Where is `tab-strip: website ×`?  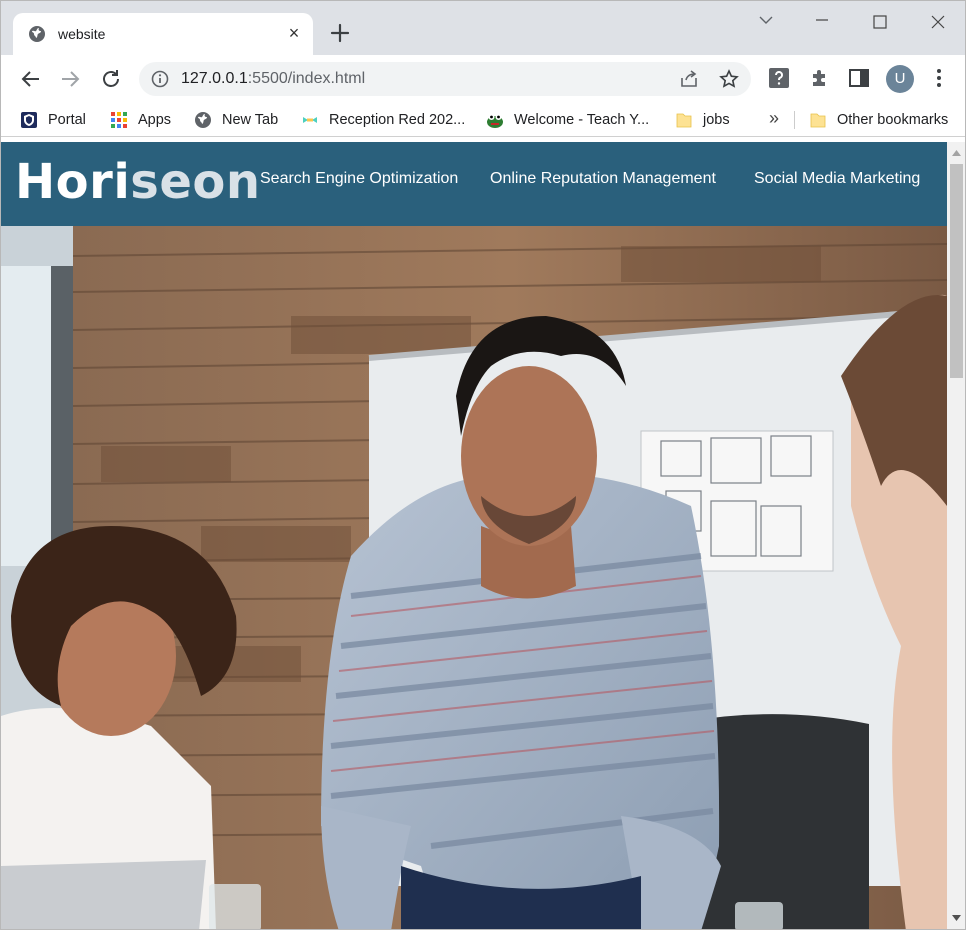 tab-strip: website × is located at coordinates (483, 28).